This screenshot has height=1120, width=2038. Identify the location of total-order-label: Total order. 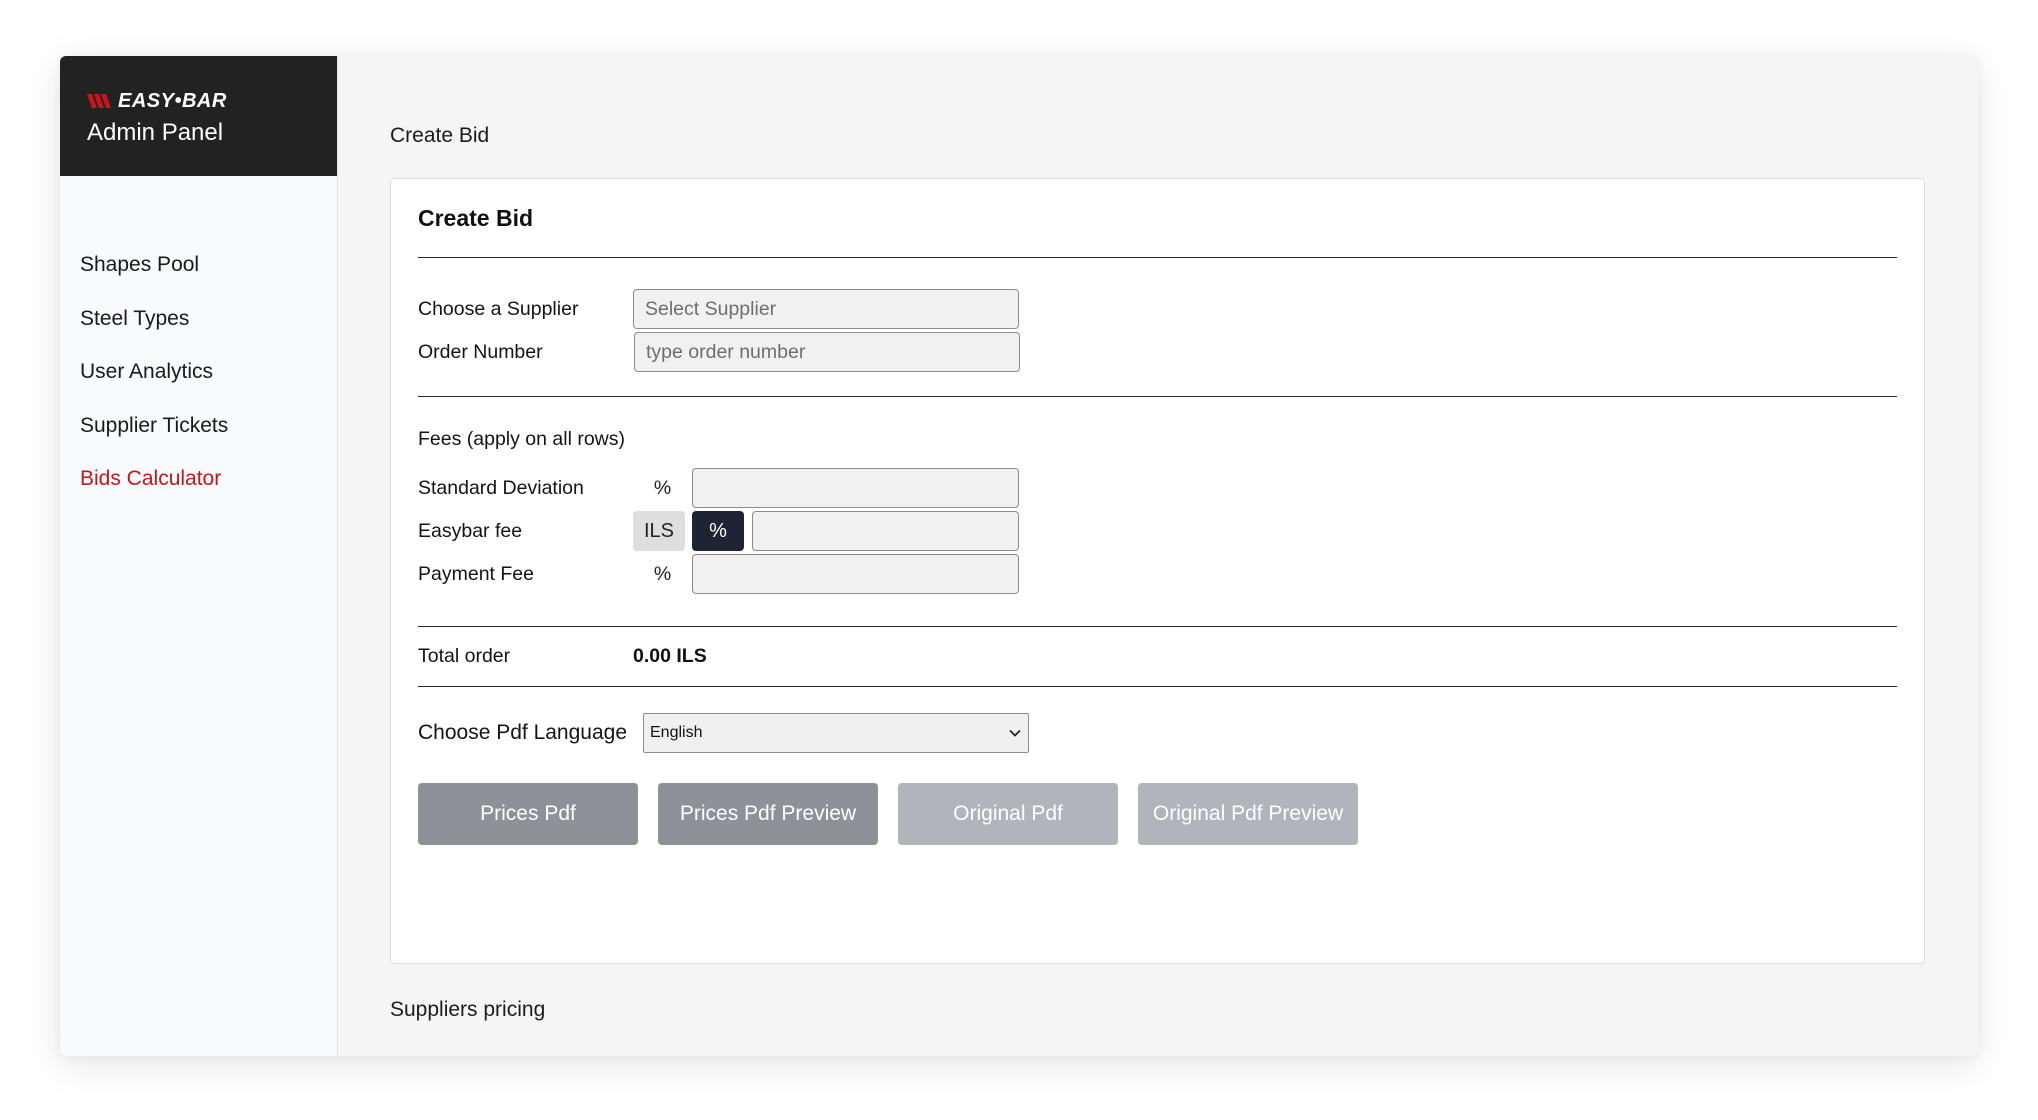
(464, 656).